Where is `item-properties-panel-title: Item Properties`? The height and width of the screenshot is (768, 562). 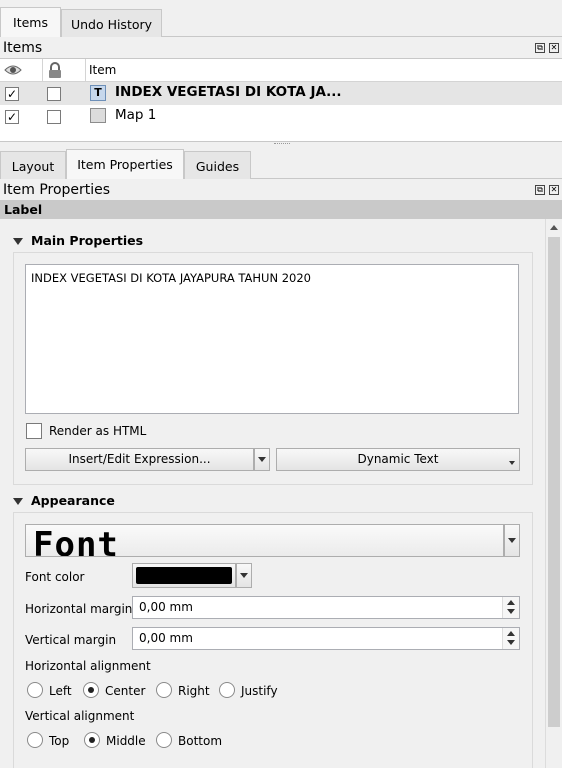
item-properties-panel-title: Item Properties is located at coordinates (57, 190).